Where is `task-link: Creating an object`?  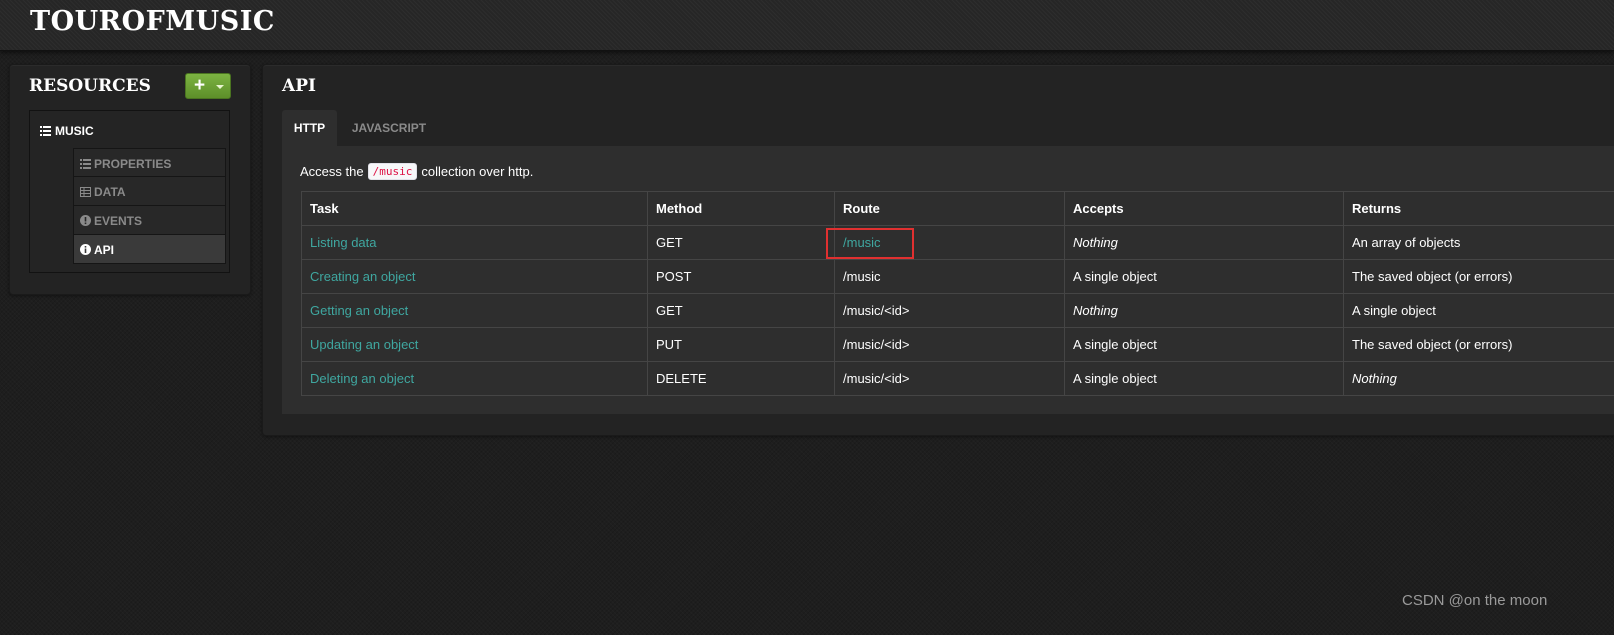
task-link: Creating an object is located at coordinates (474, 276).